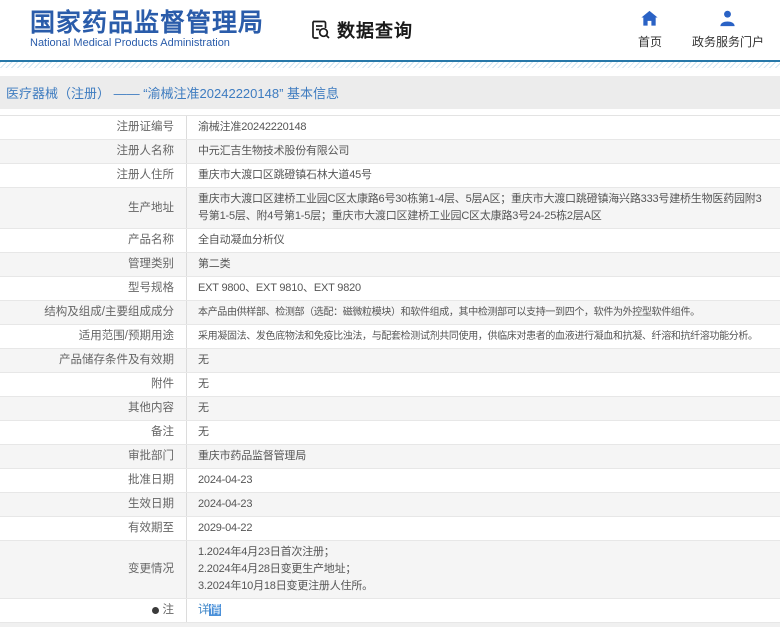 The height and width of the screenshot is (627, 780). I want to click on row-label: 其他内容, so click(93, 408).